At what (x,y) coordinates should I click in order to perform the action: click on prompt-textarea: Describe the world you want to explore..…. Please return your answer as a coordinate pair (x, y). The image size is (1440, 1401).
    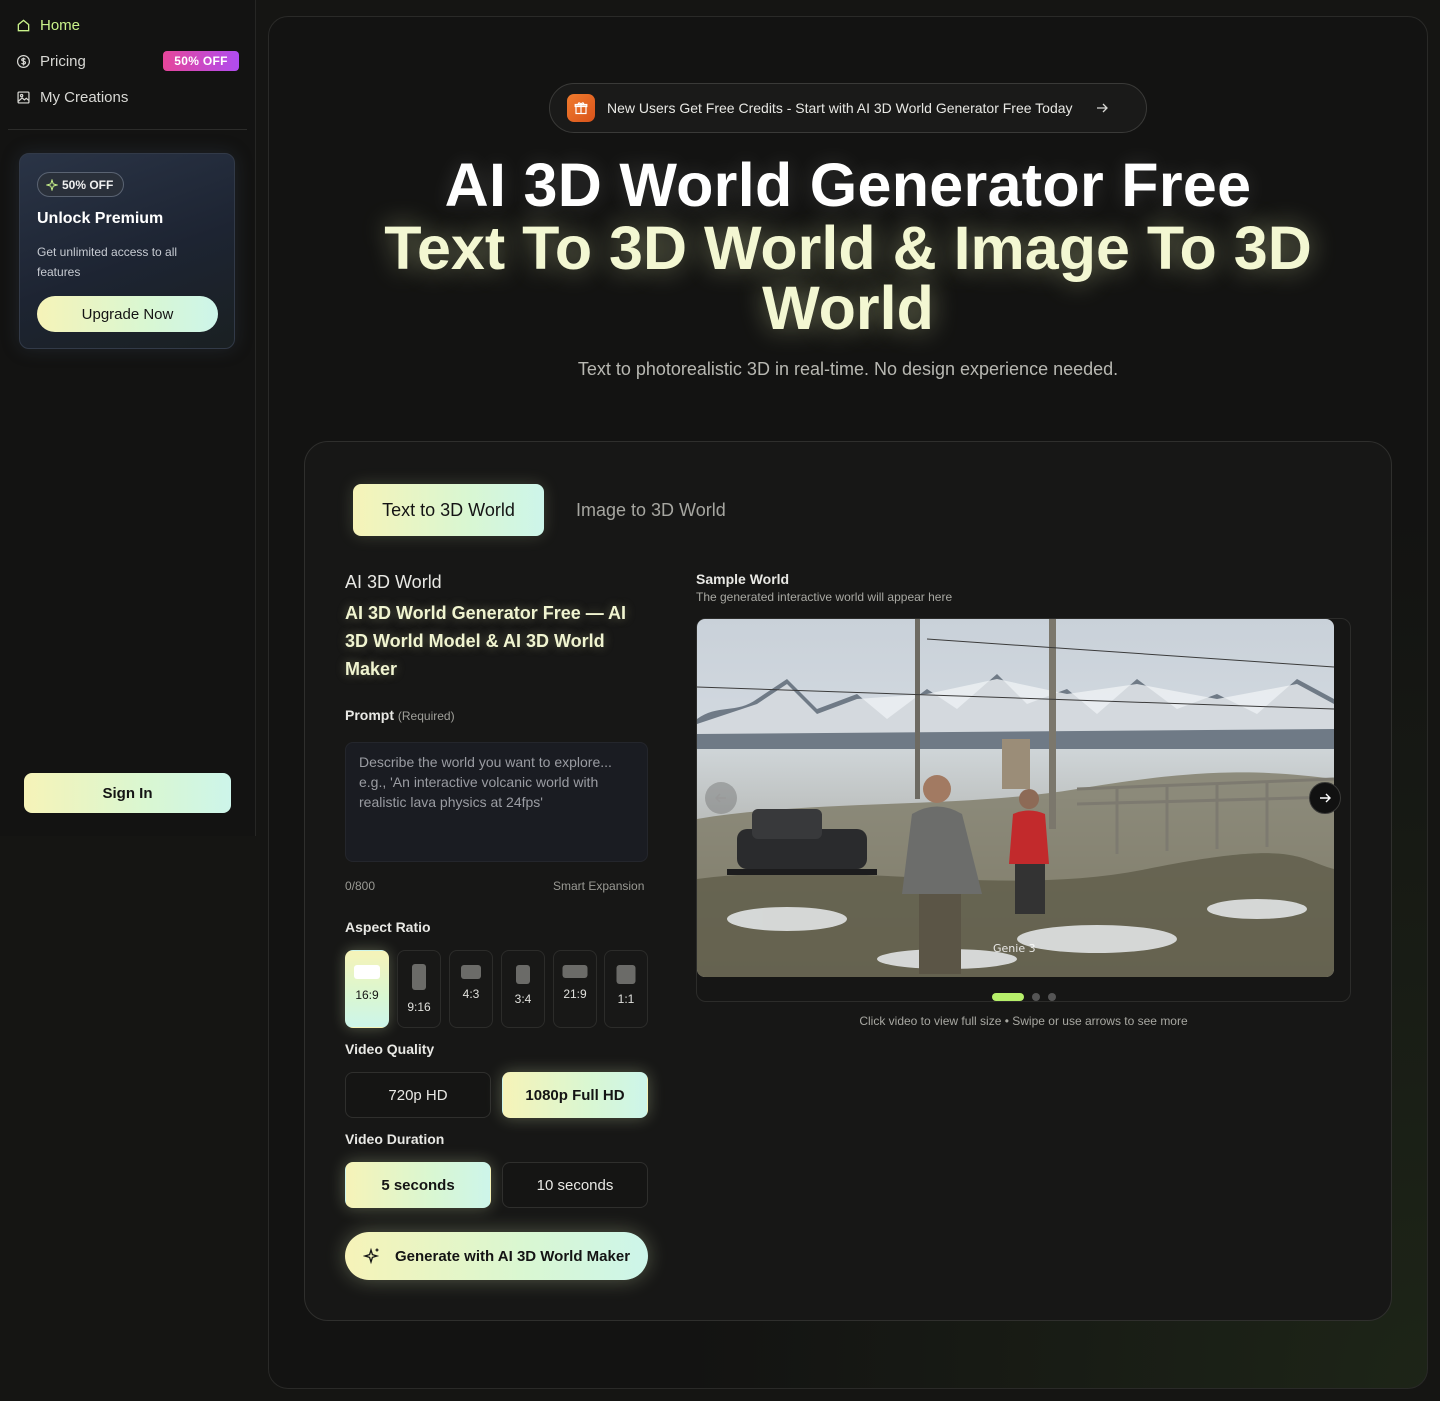
    Looking at the image, I should click on (496, 802).